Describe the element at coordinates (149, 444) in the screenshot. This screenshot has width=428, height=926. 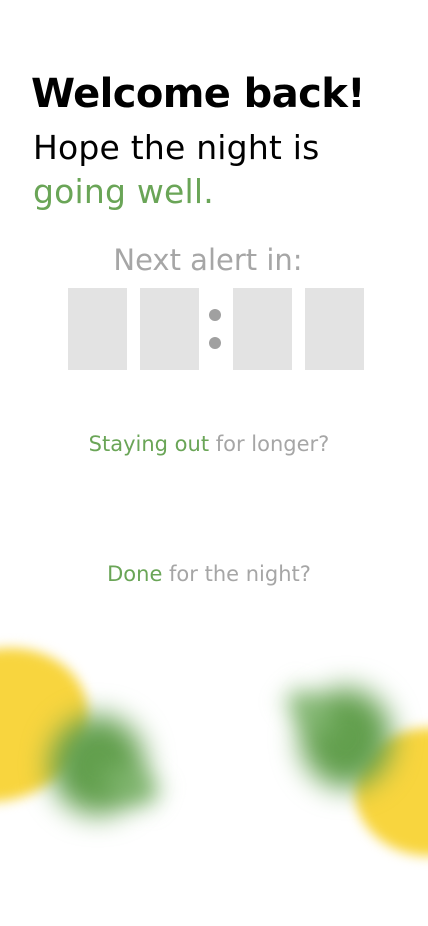
I see `staying-out-accent-text: Staying out` at that location.